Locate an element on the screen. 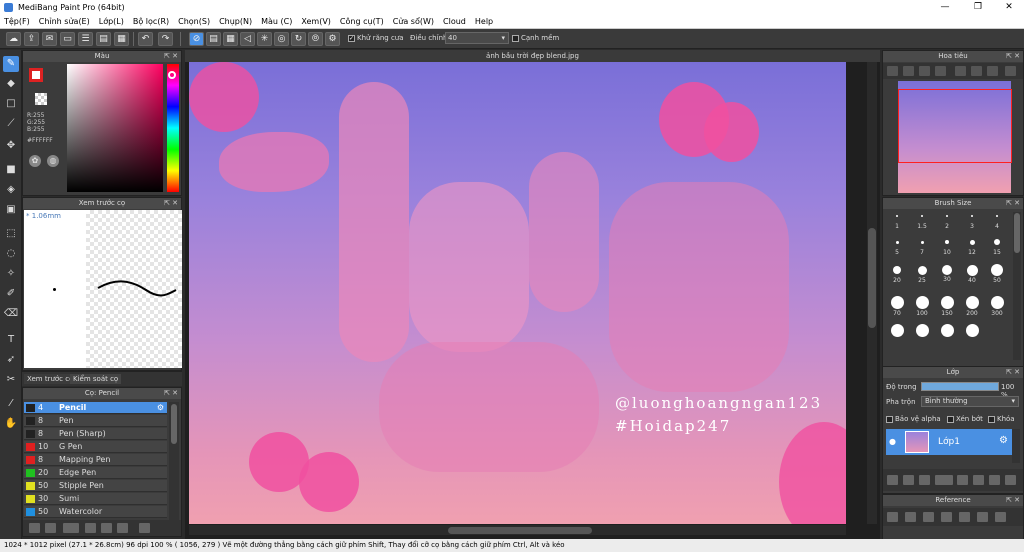 The height and width of the screenshot is (552, 1024). snap-parallel-icon: ▤ is located at coordinates (213, 39).